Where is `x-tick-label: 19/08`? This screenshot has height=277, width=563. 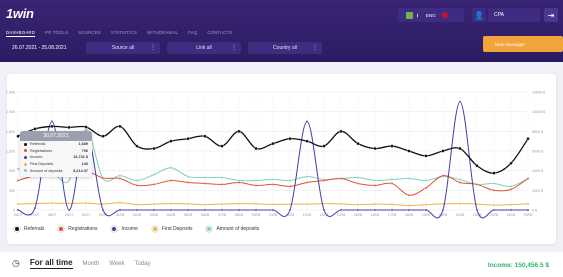
x-tick-label: 19/08 is located at coordinates (426, 215).